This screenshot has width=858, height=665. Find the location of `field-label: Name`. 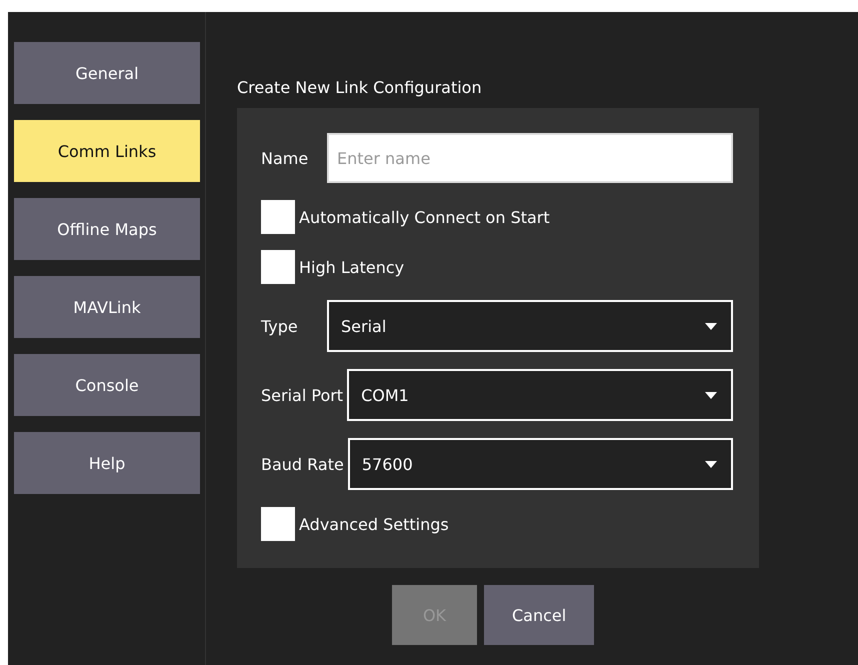

field-label: Name is located at coordinates (285, 158).